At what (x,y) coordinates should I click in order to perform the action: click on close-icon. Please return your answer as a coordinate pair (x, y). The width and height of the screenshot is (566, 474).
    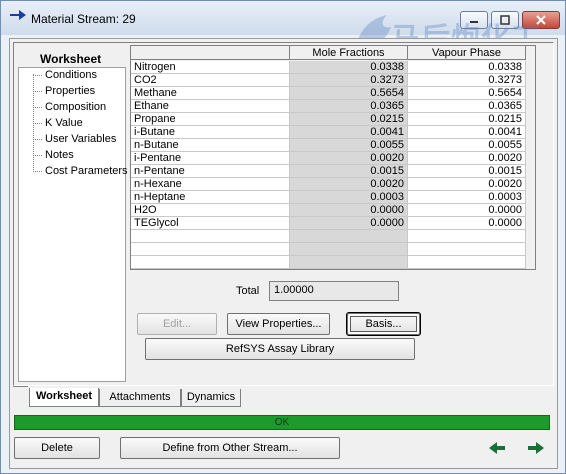
    Looking at the image, I should click on (541, 20).